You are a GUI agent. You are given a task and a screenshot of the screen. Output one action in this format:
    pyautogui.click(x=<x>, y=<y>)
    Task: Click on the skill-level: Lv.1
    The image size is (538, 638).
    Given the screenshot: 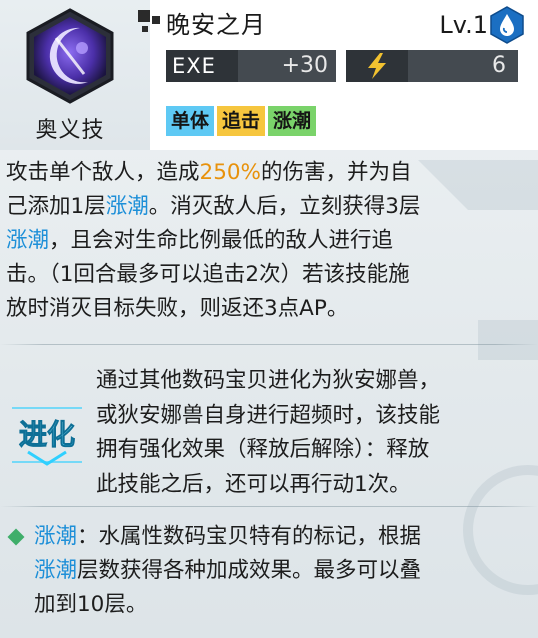 What is the action you would take?
    pyautogui.click(x=463, y=25)
    